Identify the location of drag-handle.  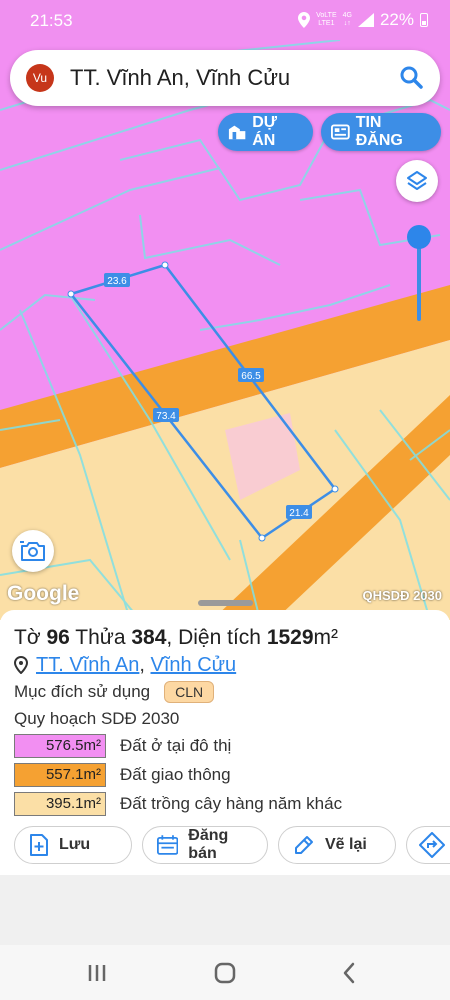
(225, 603).